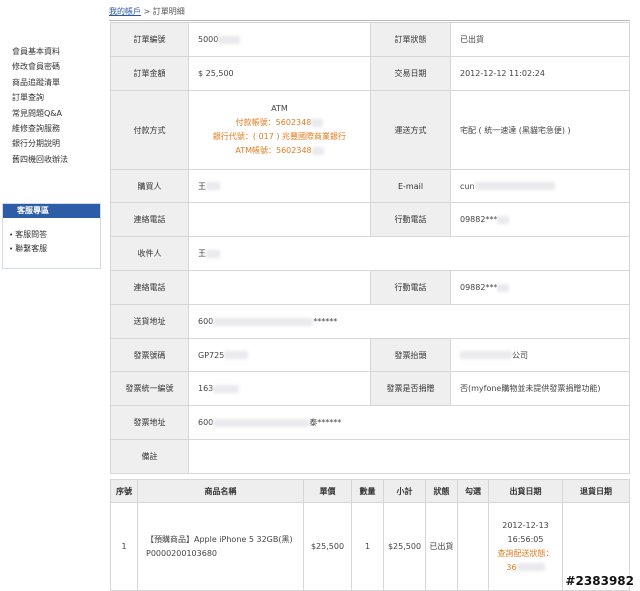 The width and height of the screenshot is (640, 591). Describe the element at coordinates (409, 422) in the screenshot. I see `invoice-address-value: 600 泰******` at that location.